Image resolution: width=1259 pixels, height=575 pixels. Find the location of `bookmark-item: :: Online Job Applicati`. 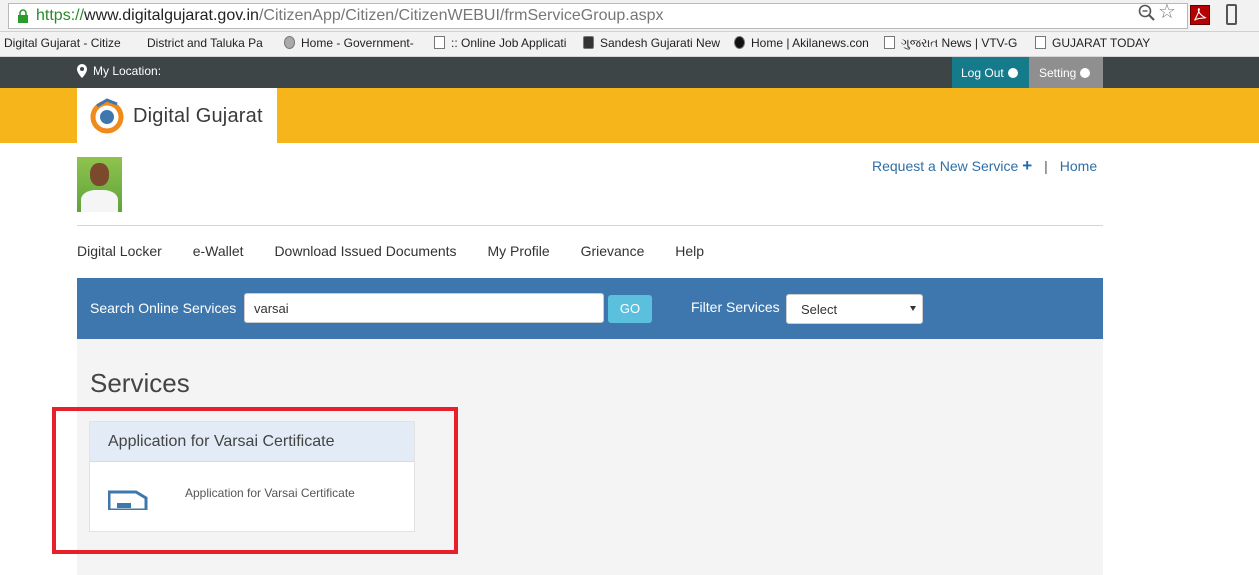

bookmark-item: :: Online Job Applicati is located at coordinates (504, 43).